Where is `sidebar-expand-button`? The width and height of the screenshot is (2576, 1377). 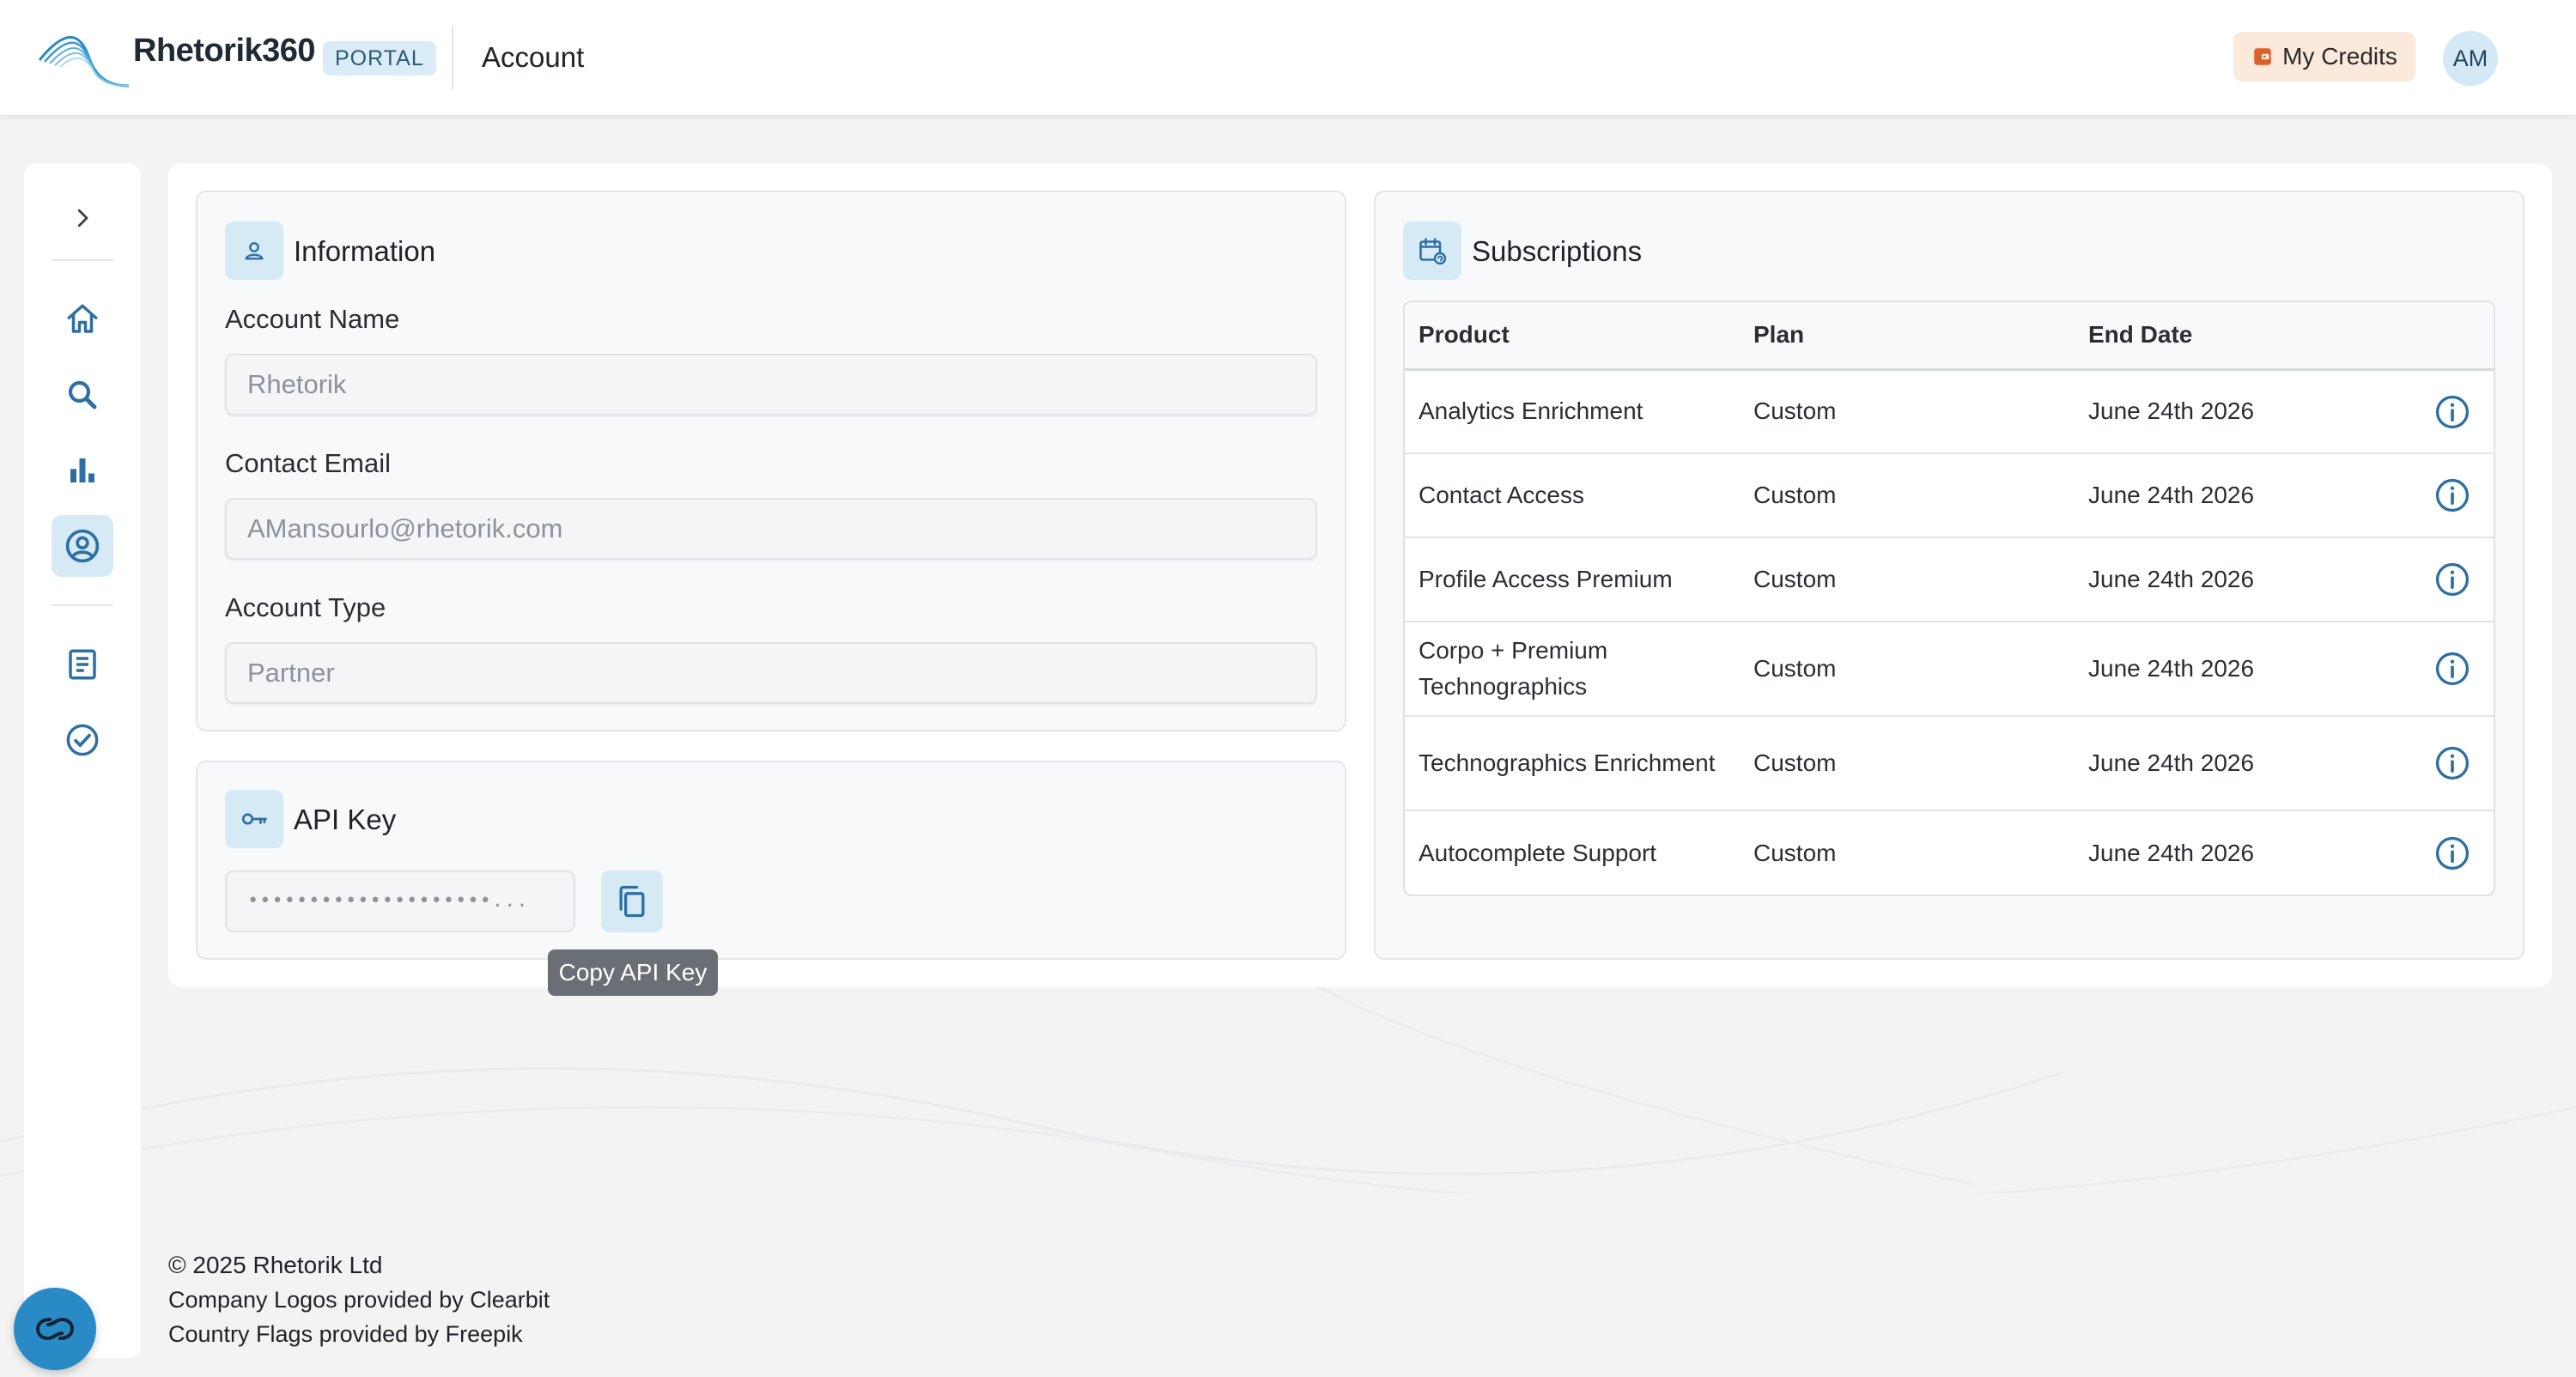
sidebar-expand-button is located at coordinates (82, 218).